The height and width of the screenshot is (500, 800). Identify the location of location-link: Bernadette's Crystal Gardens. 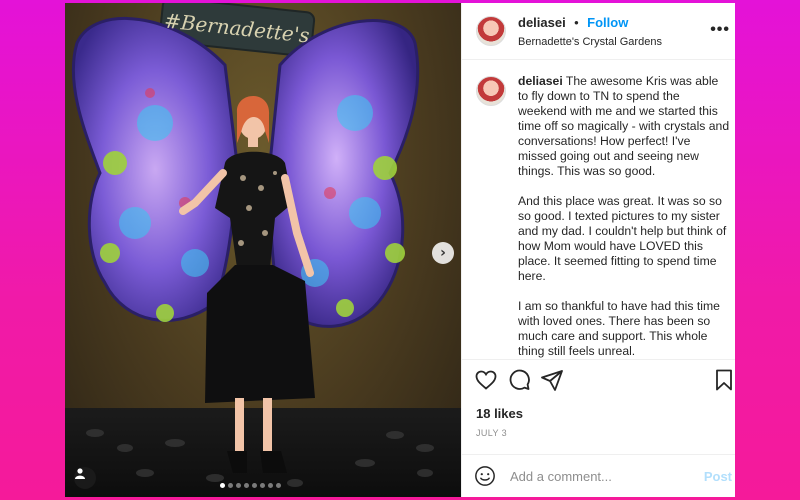
(590, 42).